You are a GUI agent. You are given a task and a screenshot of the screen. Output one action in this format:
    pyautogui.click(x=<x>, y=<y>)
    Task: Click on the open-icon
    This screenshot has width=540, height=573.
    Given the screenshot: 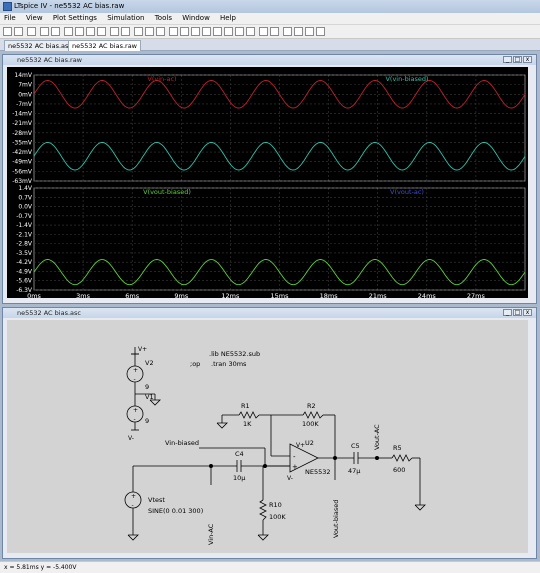 What is the action you would take?
    pyautogui.click(x=7, y=31)
    